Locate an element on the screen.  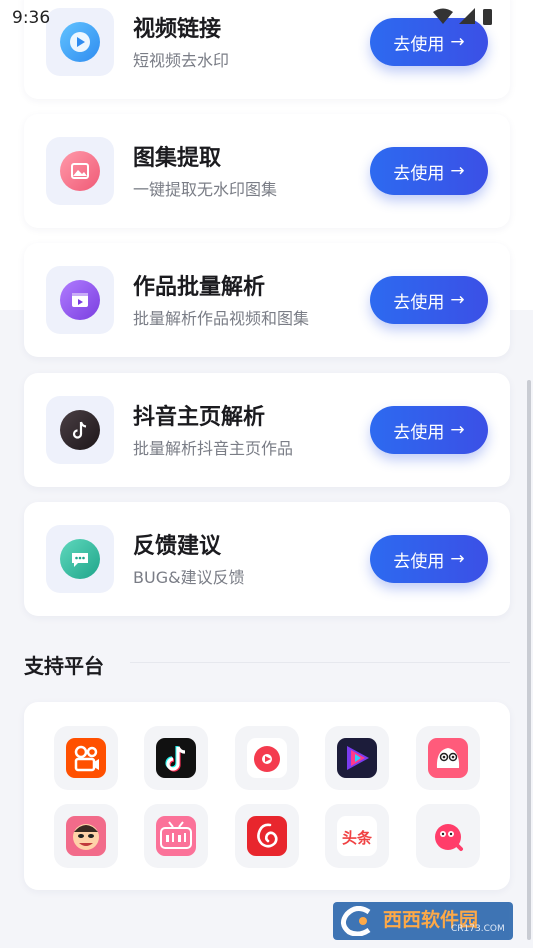
weishi-logo is located at coordinates (267, 758).